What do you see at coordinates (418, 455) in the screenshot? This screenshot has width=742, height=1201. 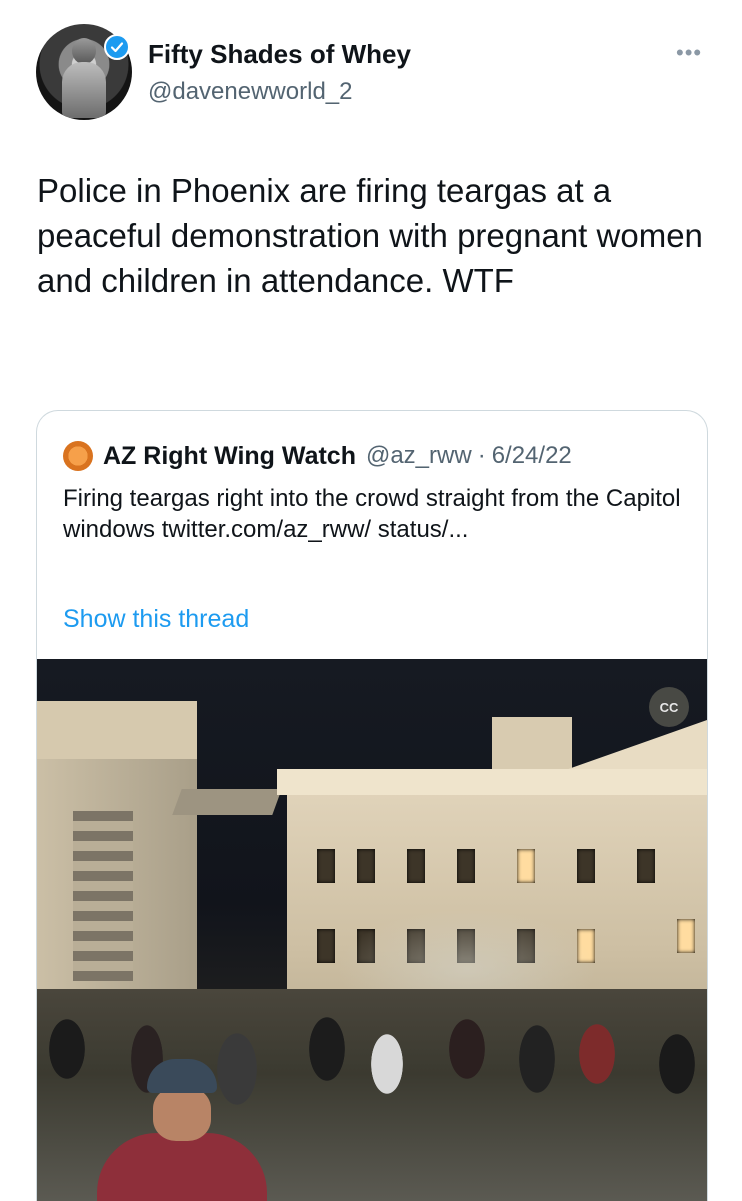 I see `quoted-author-handle: @az_rww` at bounding box center [418, 455].